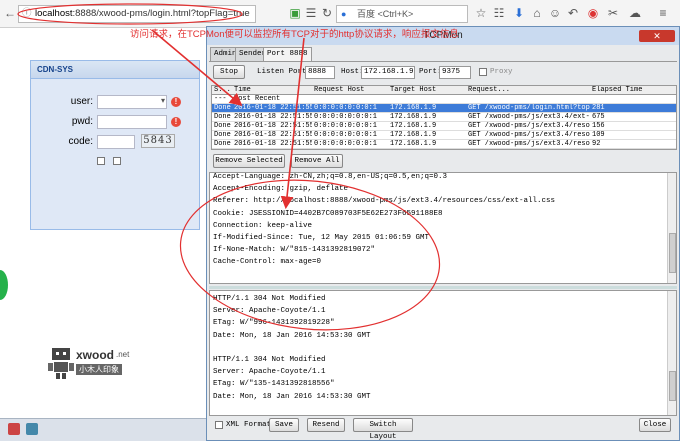 Image resolution: width=680 pixels, height=443 pixels. What do you see at coordinates (294, 250) in the screenshot?
I see `request-line: If-None-Match: W/"815-1431392819072"` at bounding box center [294, 250].